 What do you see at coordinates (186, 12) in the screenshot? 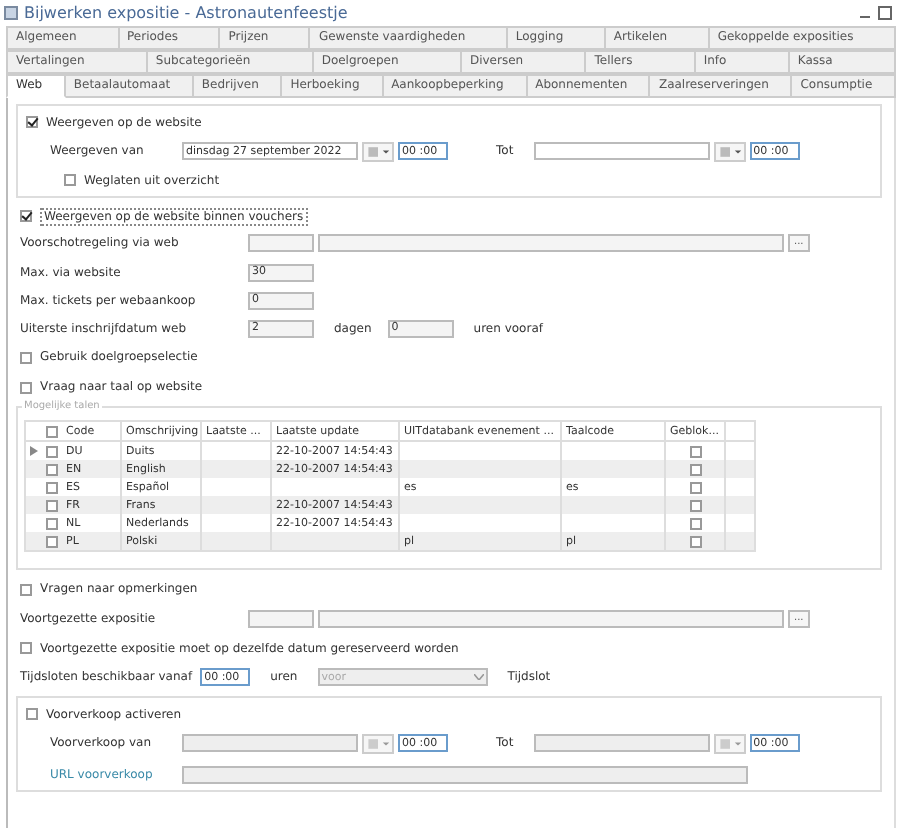
I see `window-title: Bijwerken expositie - Astronautenfeestje` at bounding box center [186, 12].